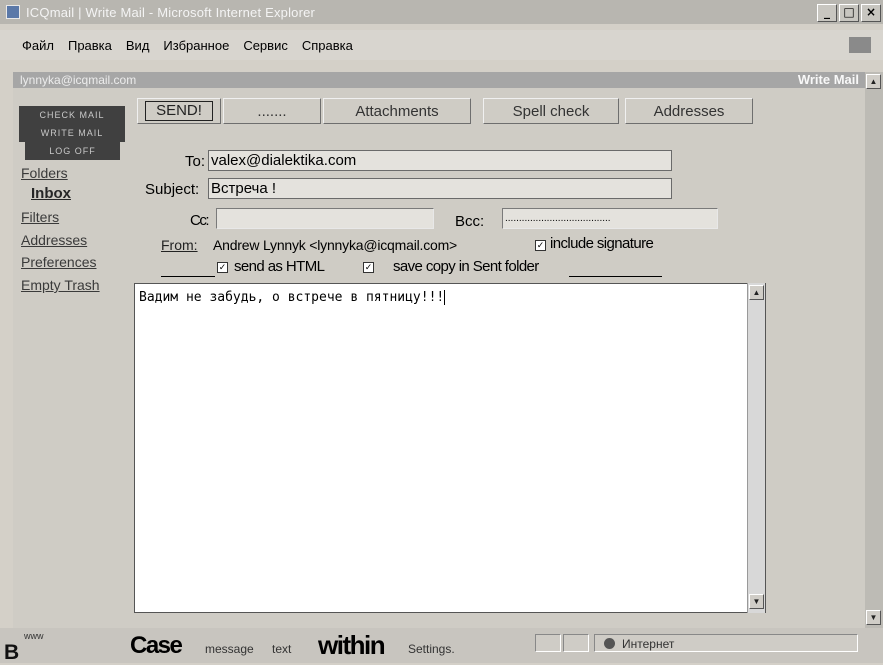 The height and width of the screenshot is (665, 883). I want to click on account-email: lynnyka@icqmail.com, so click(78, 80).